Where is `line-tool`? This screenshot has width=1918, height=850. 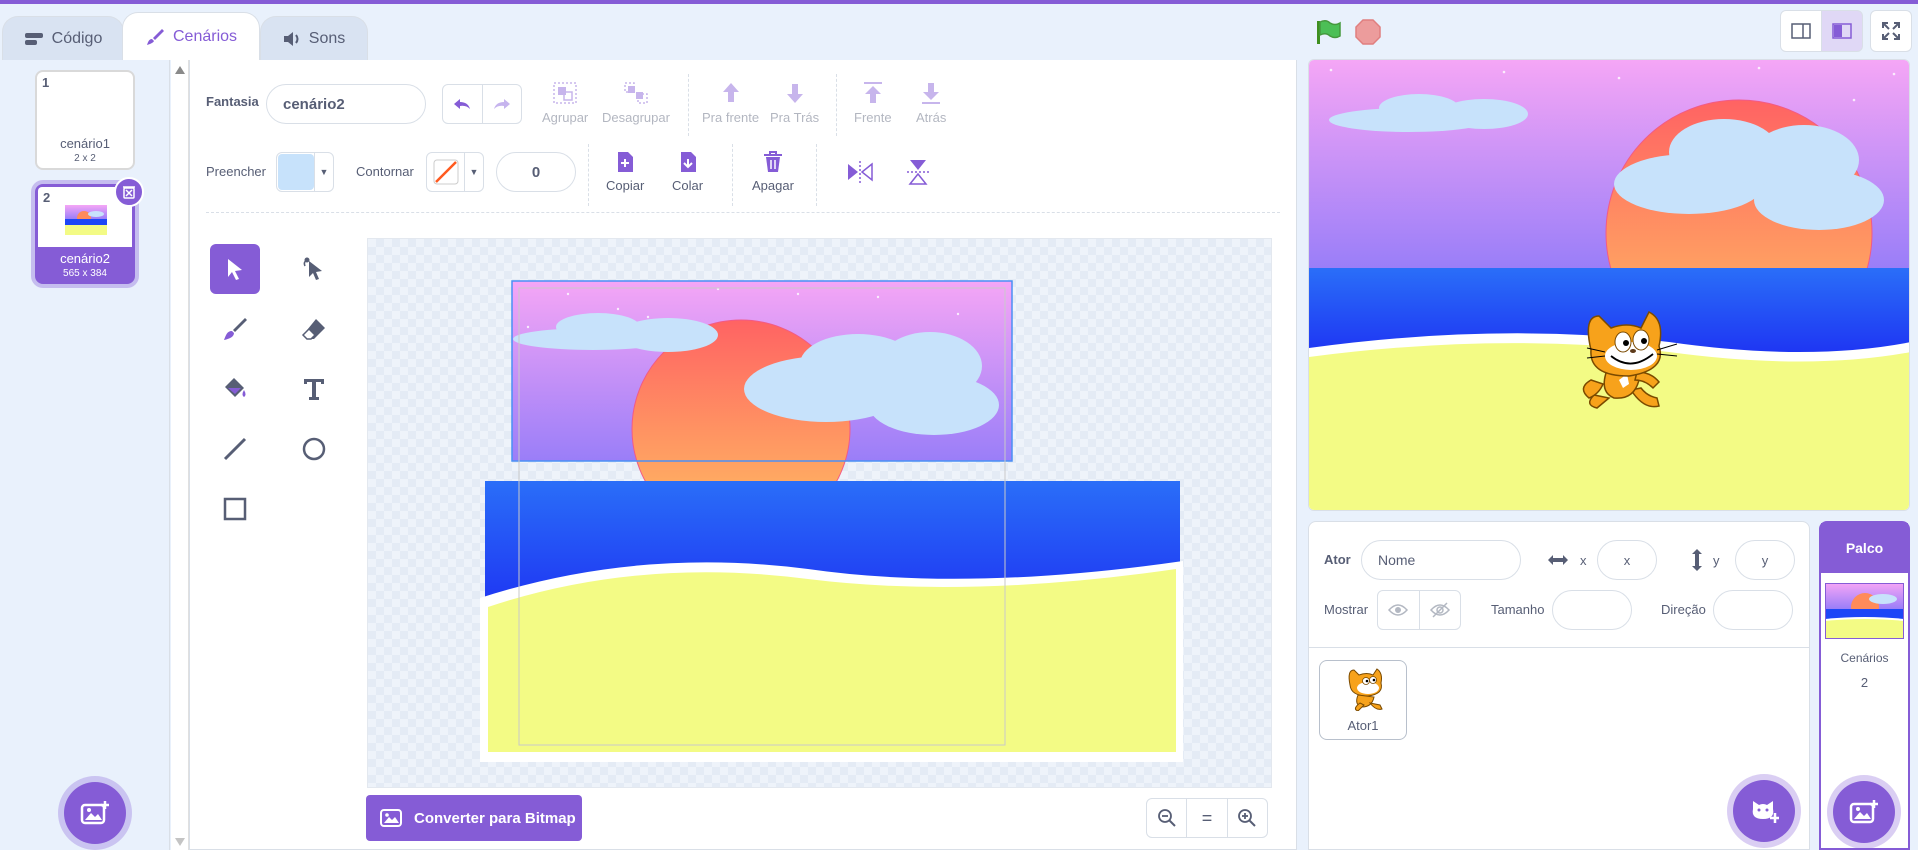
line-tool is located at coordinates (235, 449).